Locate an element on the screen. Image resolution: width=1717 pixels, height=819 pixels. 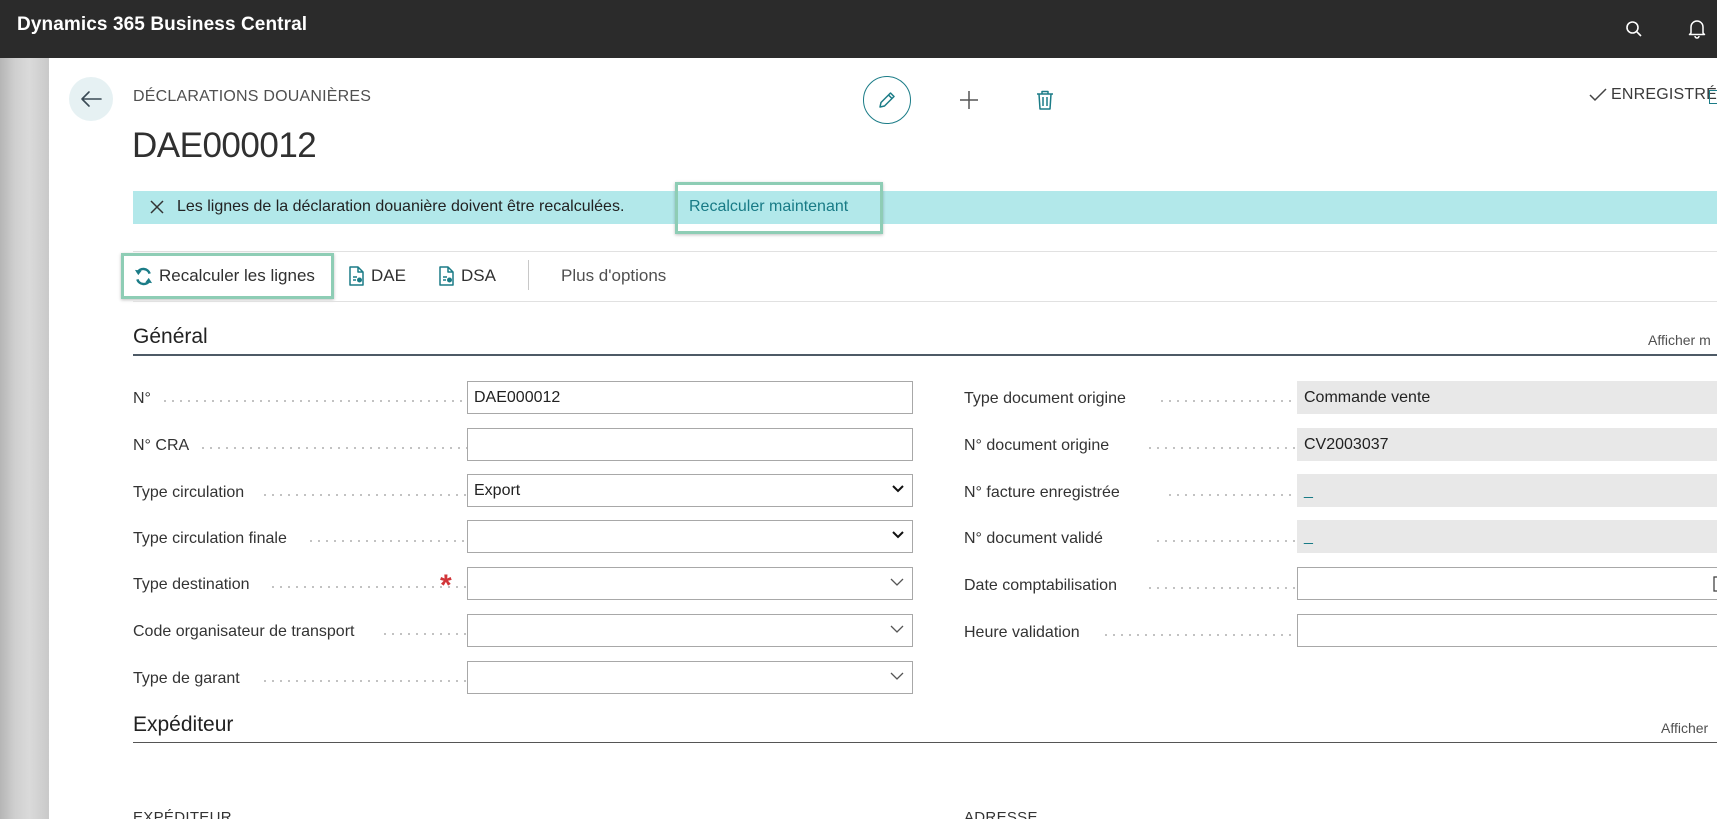
recalculate-lines-label: Recalculer les lignes is located at coordinates (237, 275).